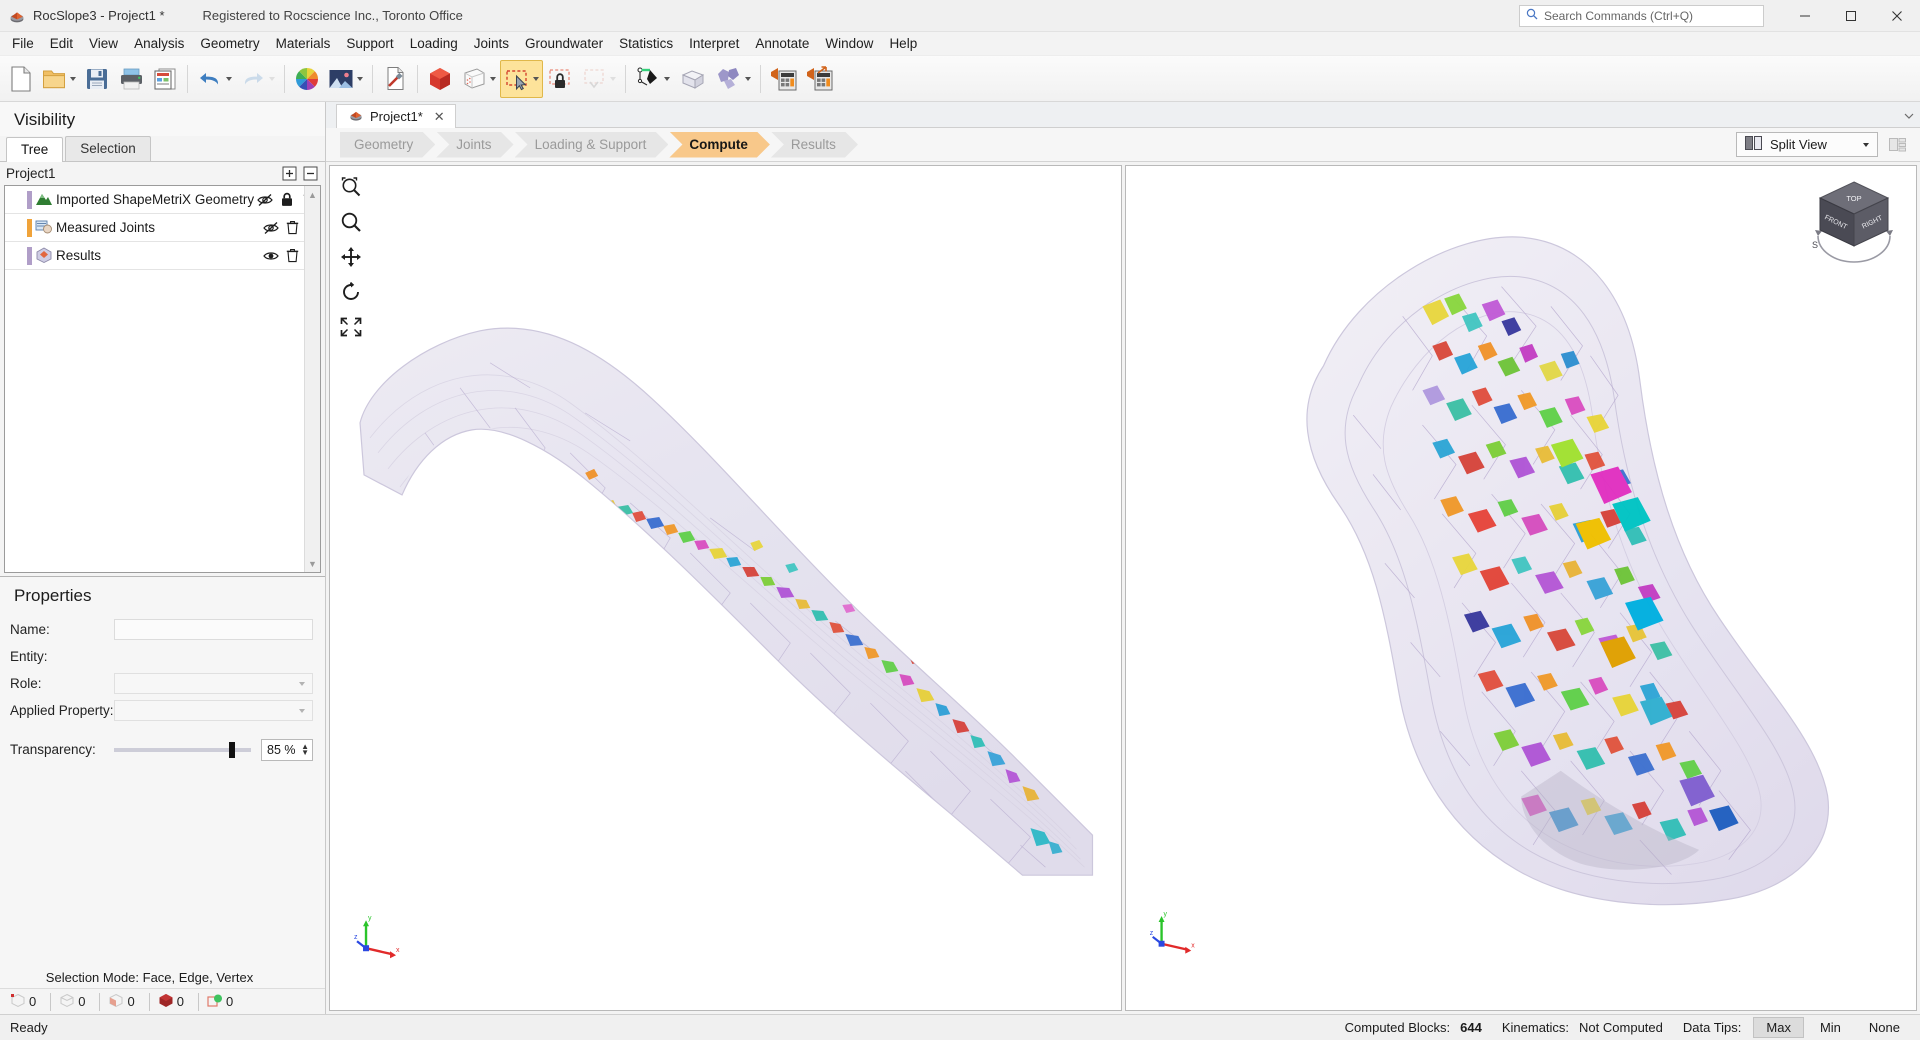  I want to click on menu-analysis: Analysis, so click(159, 44).